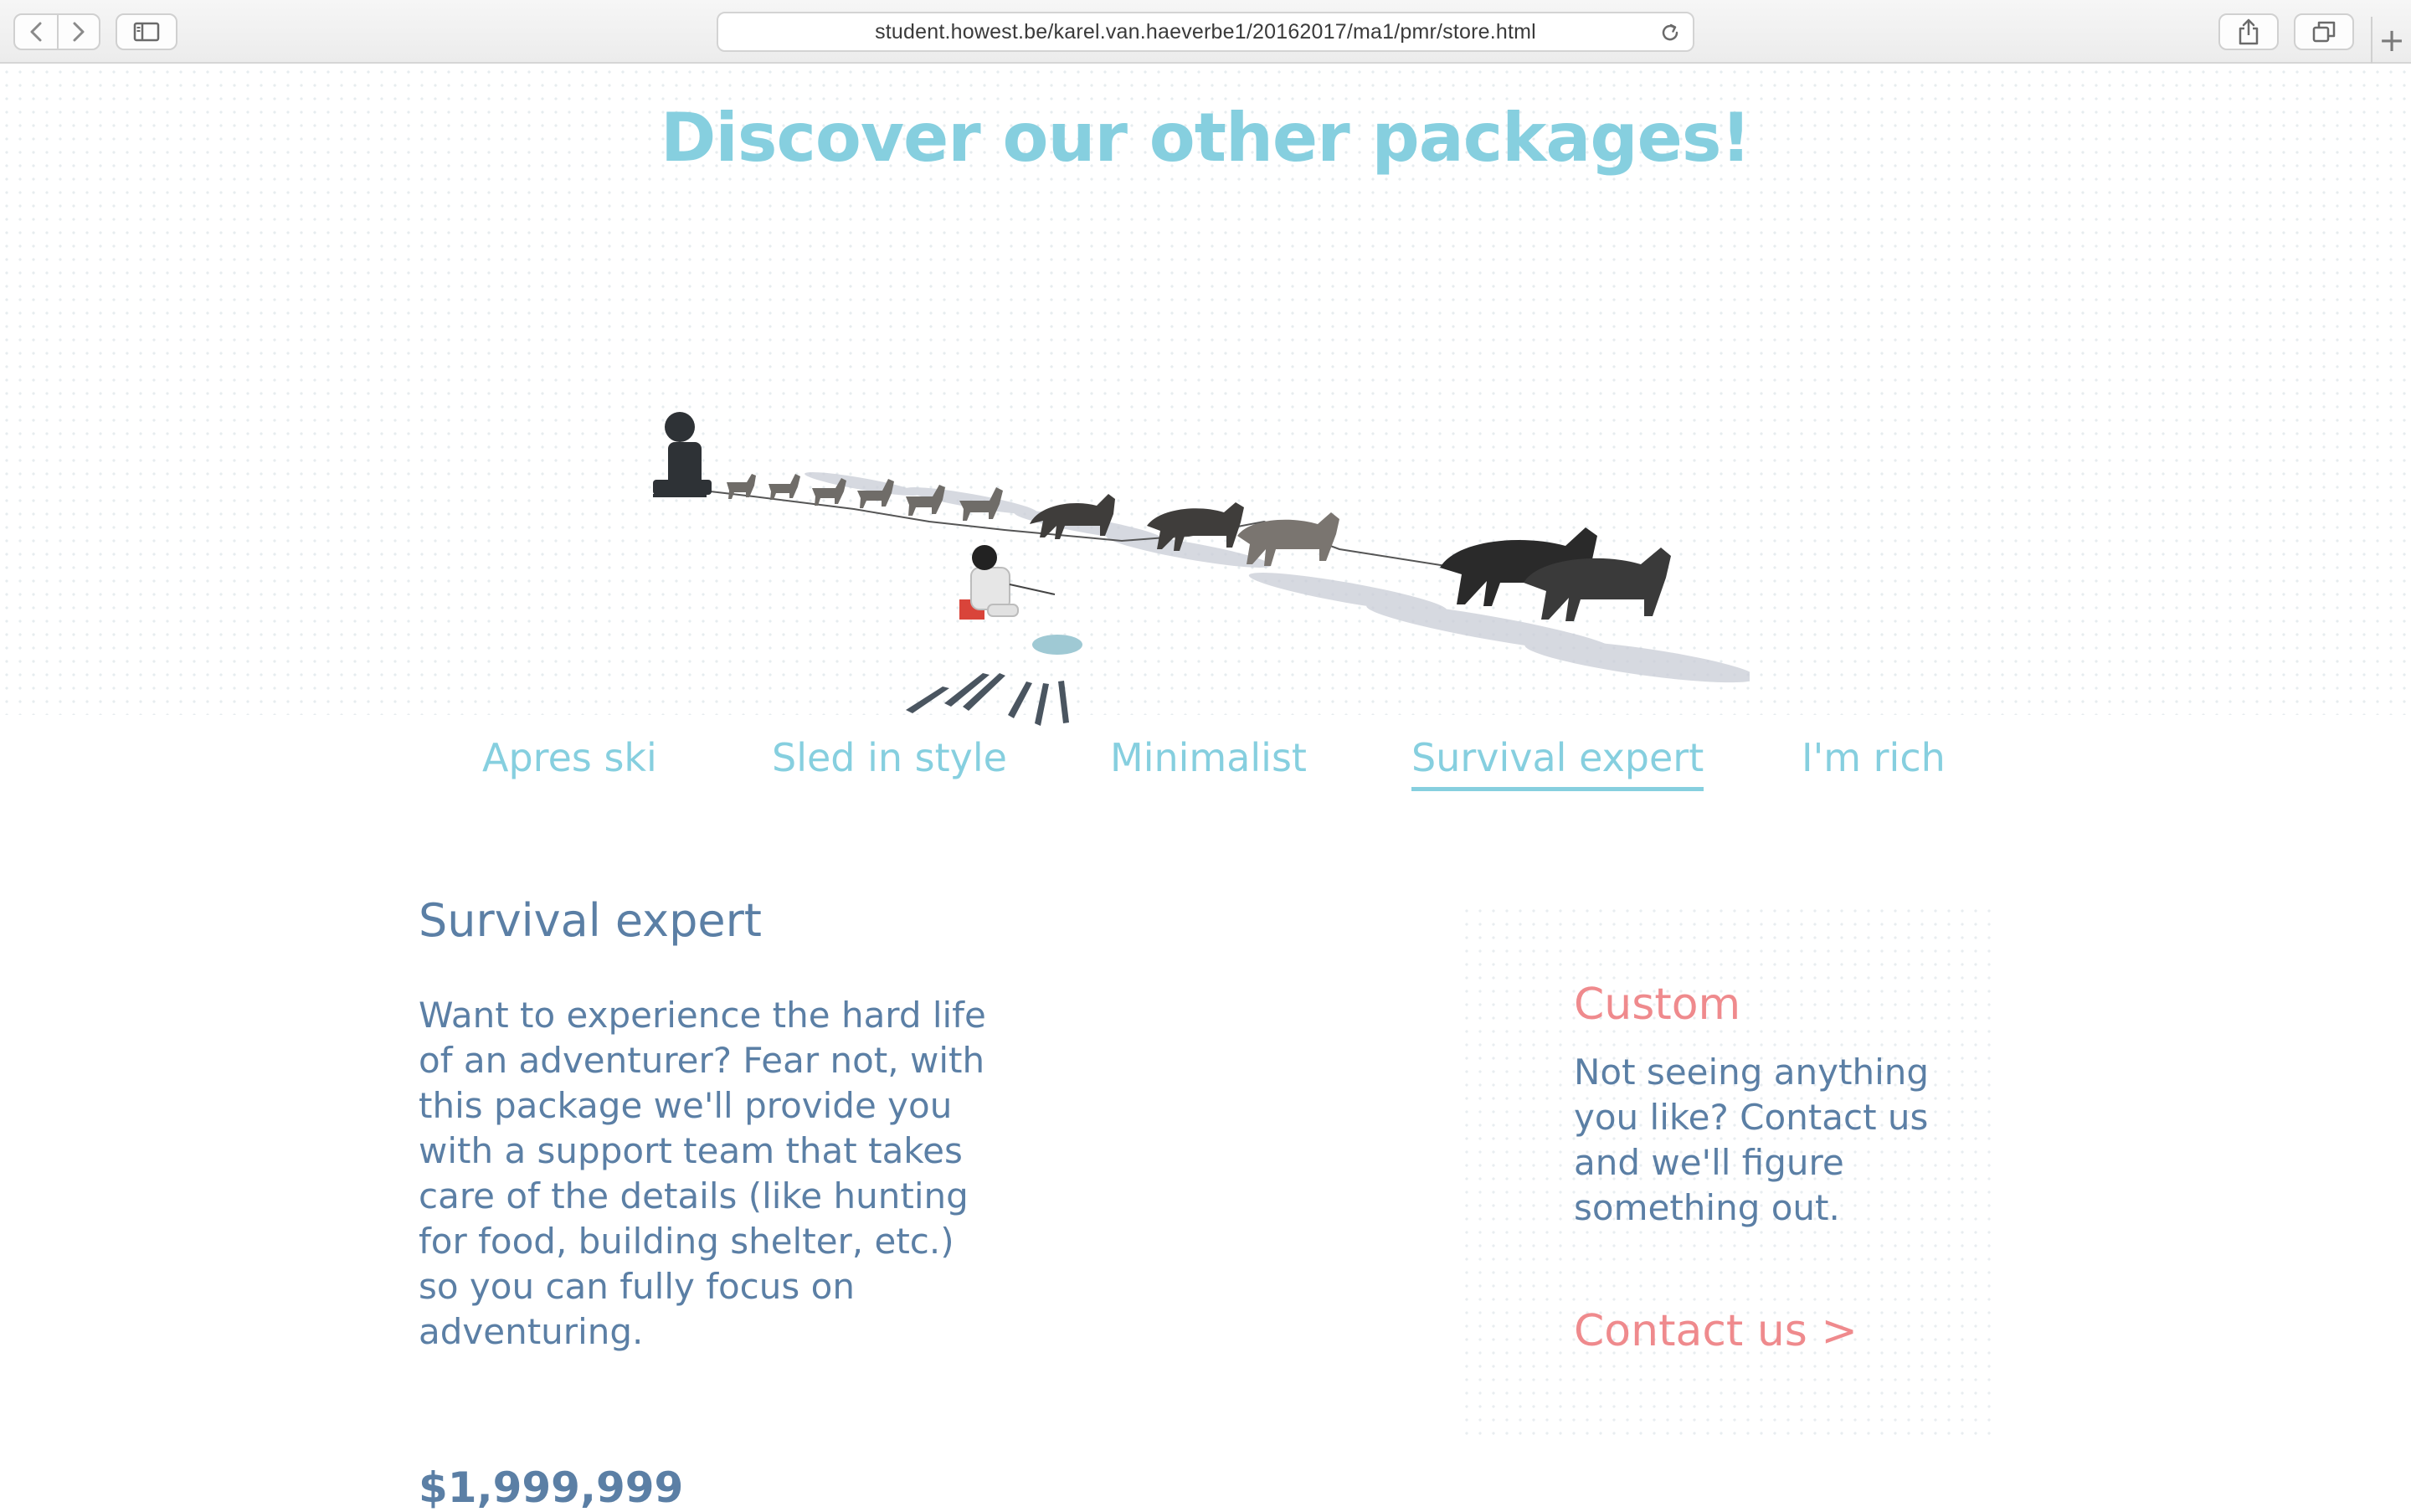 The height and width of the screenshot is (1512, 2411). Describe the element at coordinates (1716, 1331) in the screenshot. I see `contact-us-link: Contact us >` at that location.